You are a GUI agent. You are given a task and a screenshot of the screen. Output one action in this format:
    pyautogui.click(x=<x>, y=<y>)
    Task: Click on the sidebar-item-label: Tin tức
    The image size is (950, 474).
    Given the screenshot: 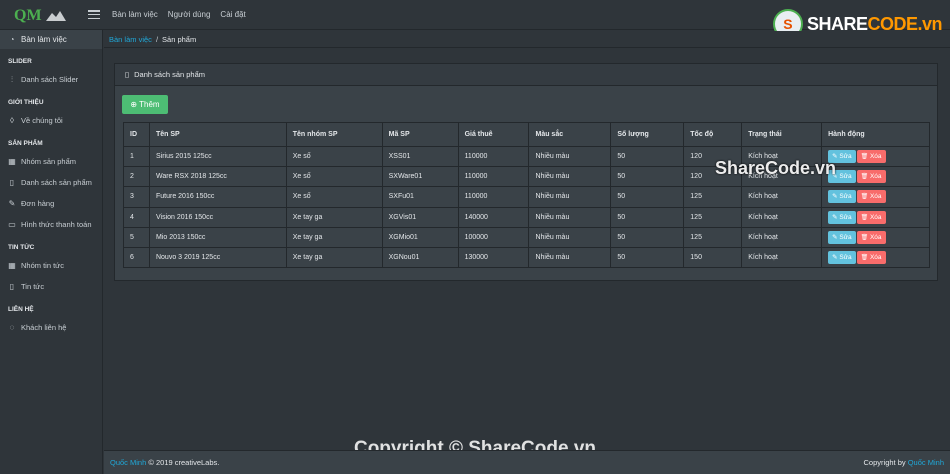 What is the action you would take?
    pyautogui.click(x=33, y=286)
    